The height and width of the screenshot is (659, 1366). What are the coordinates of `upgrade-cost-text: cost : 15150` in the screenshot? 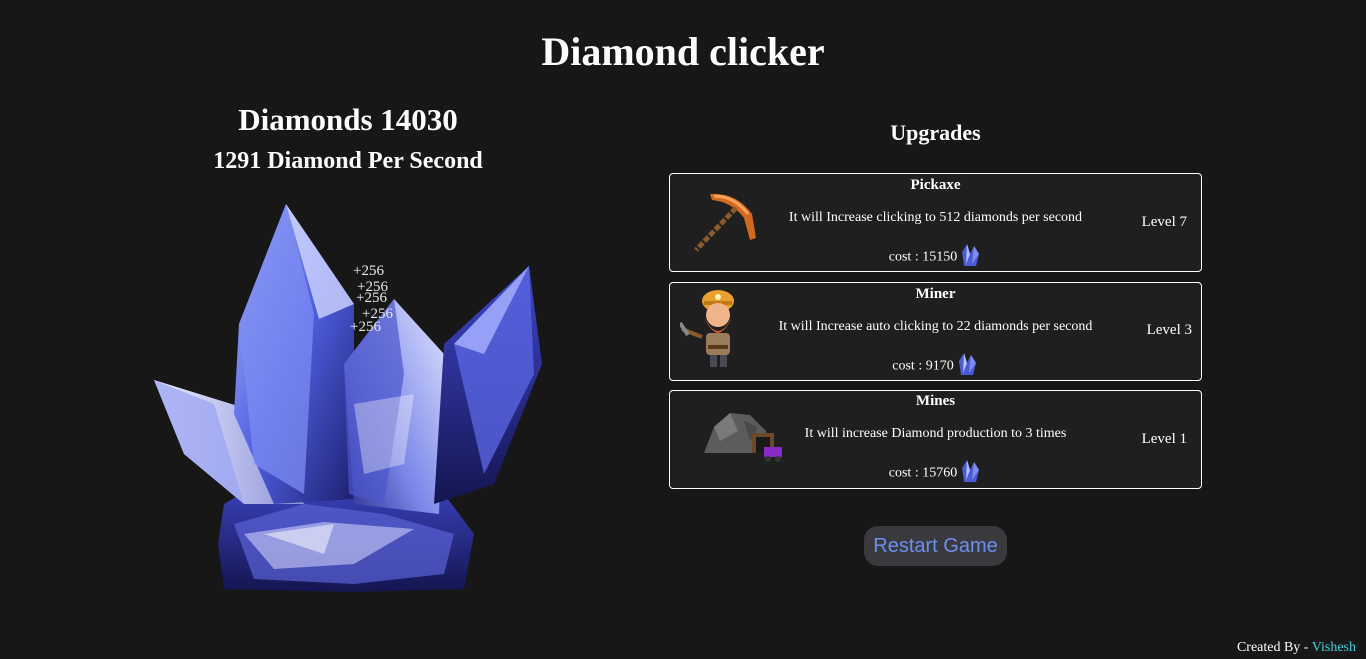 It's located at (923, 257).